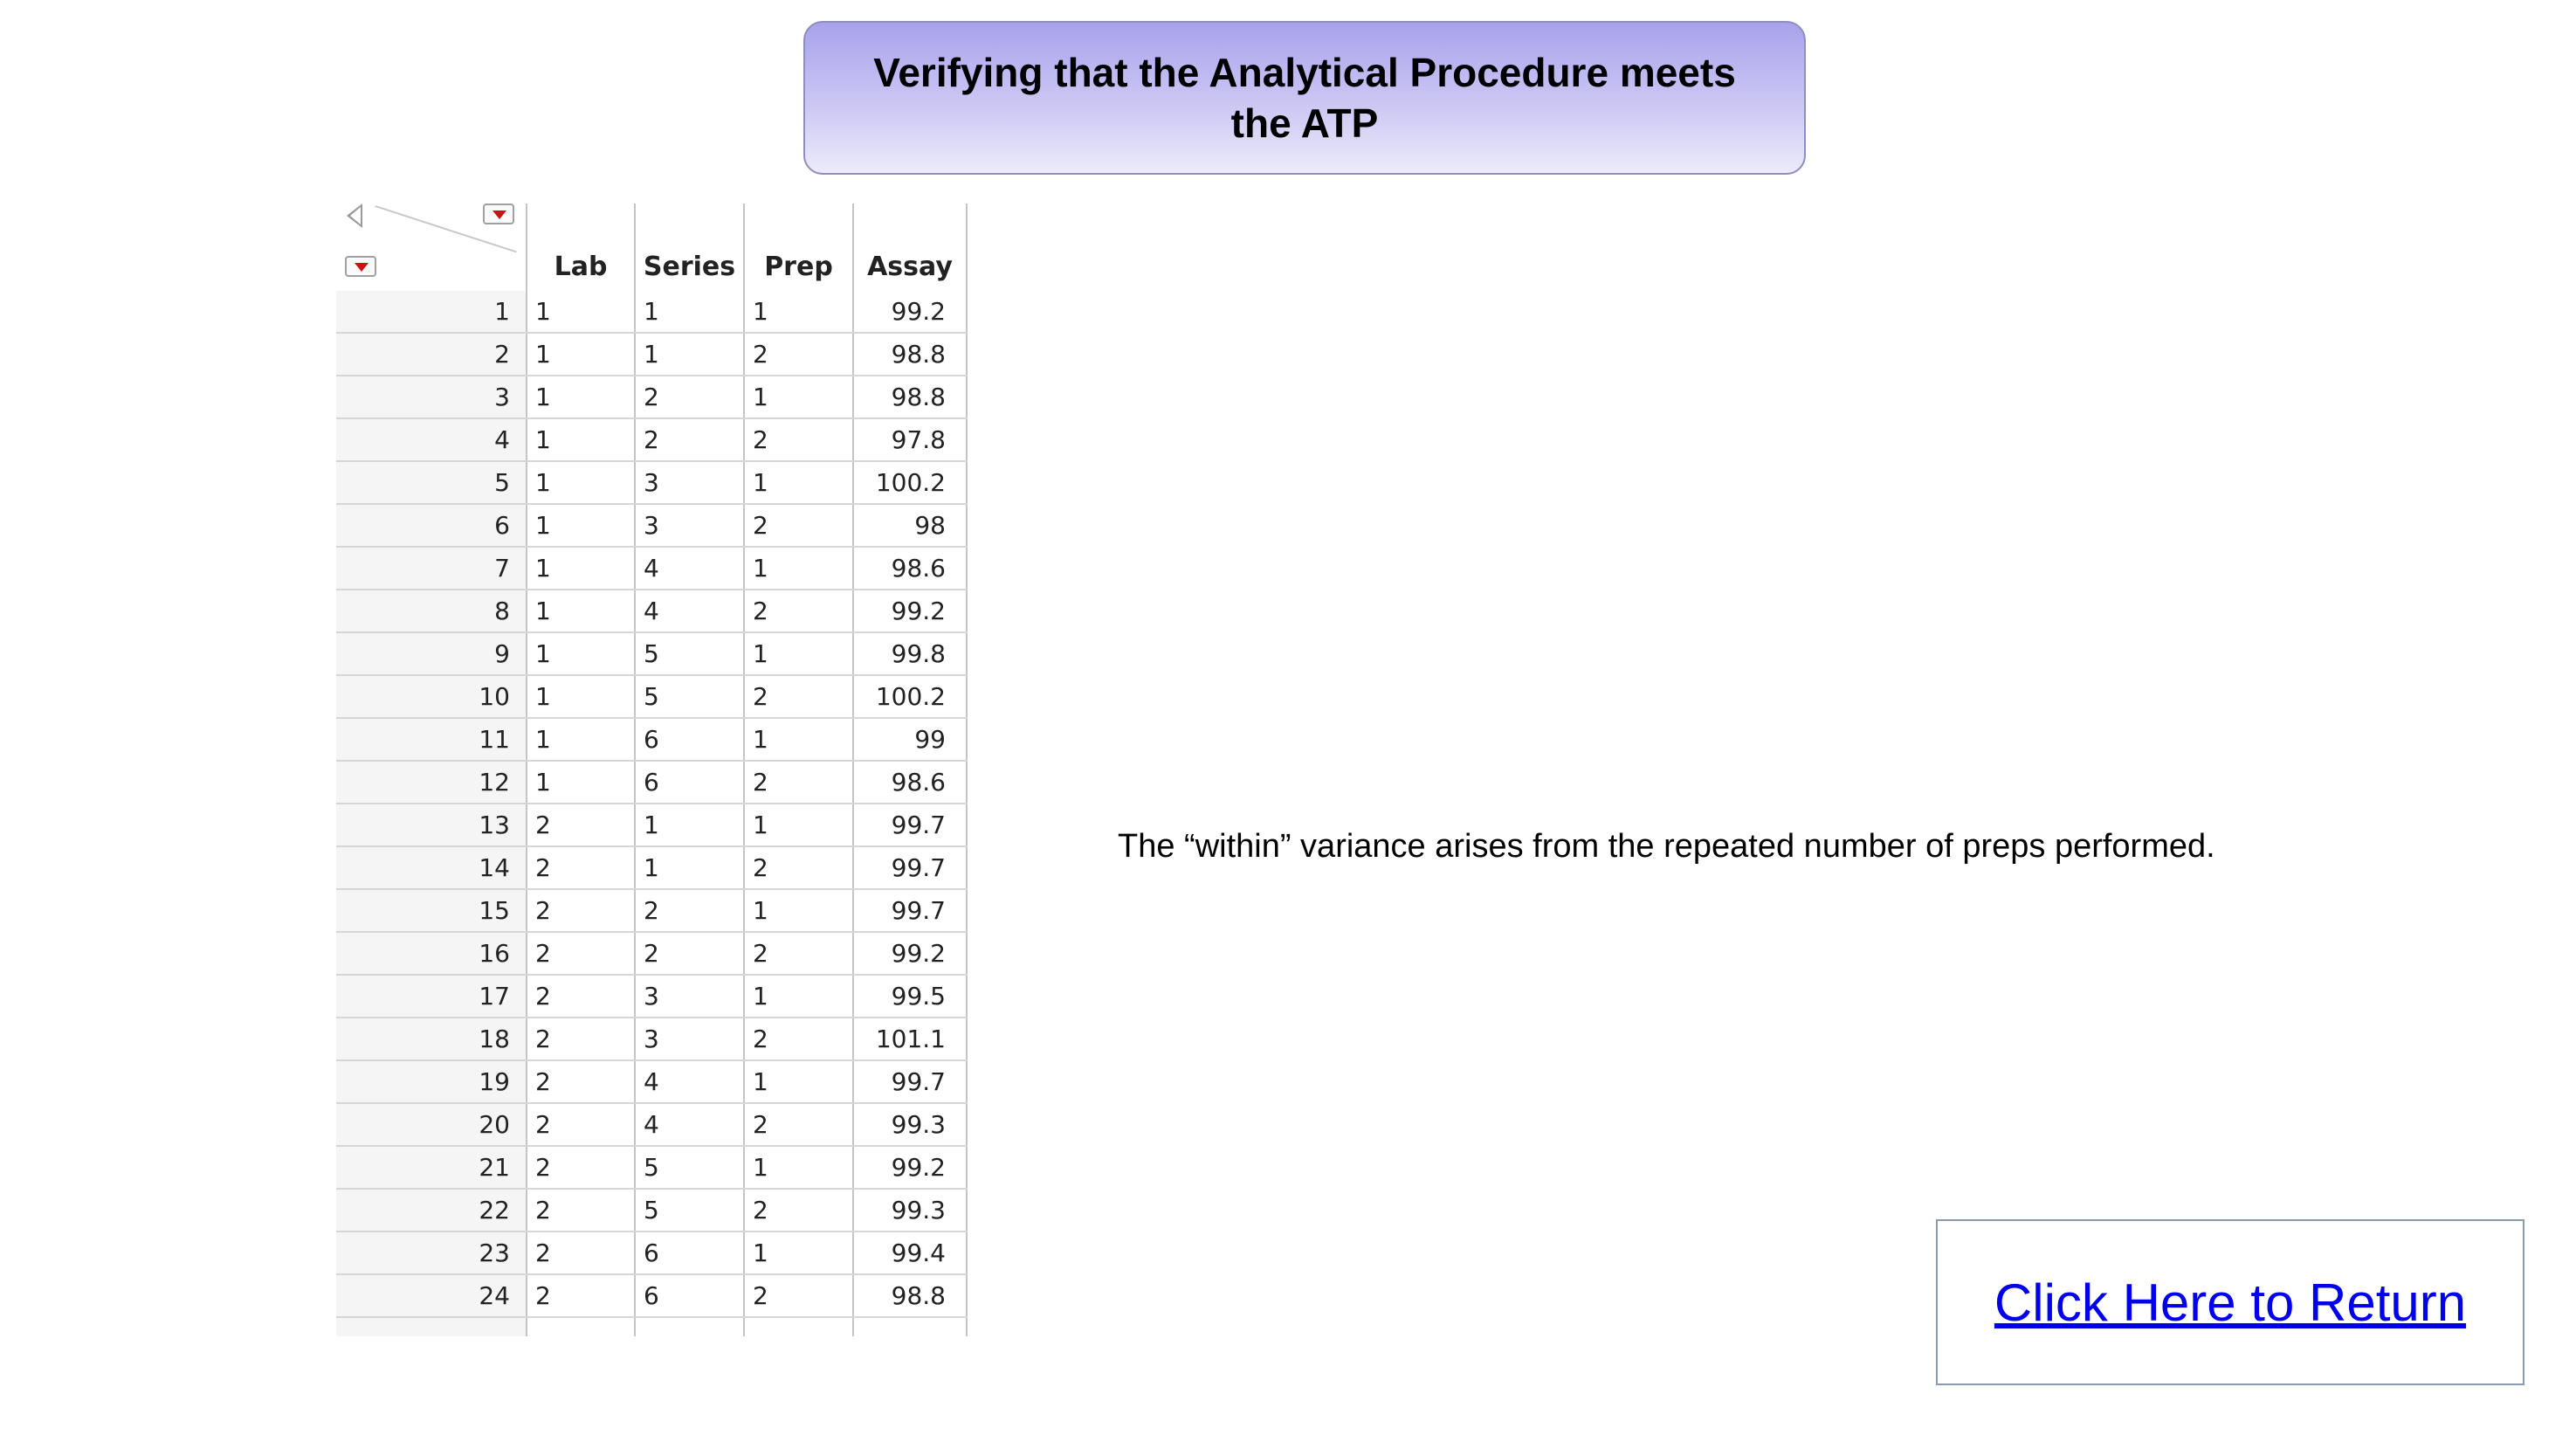 Image resolution: width=2576 pixels, height=1449 pixels. I want to click on row-number: 22, so click(494, 1210).